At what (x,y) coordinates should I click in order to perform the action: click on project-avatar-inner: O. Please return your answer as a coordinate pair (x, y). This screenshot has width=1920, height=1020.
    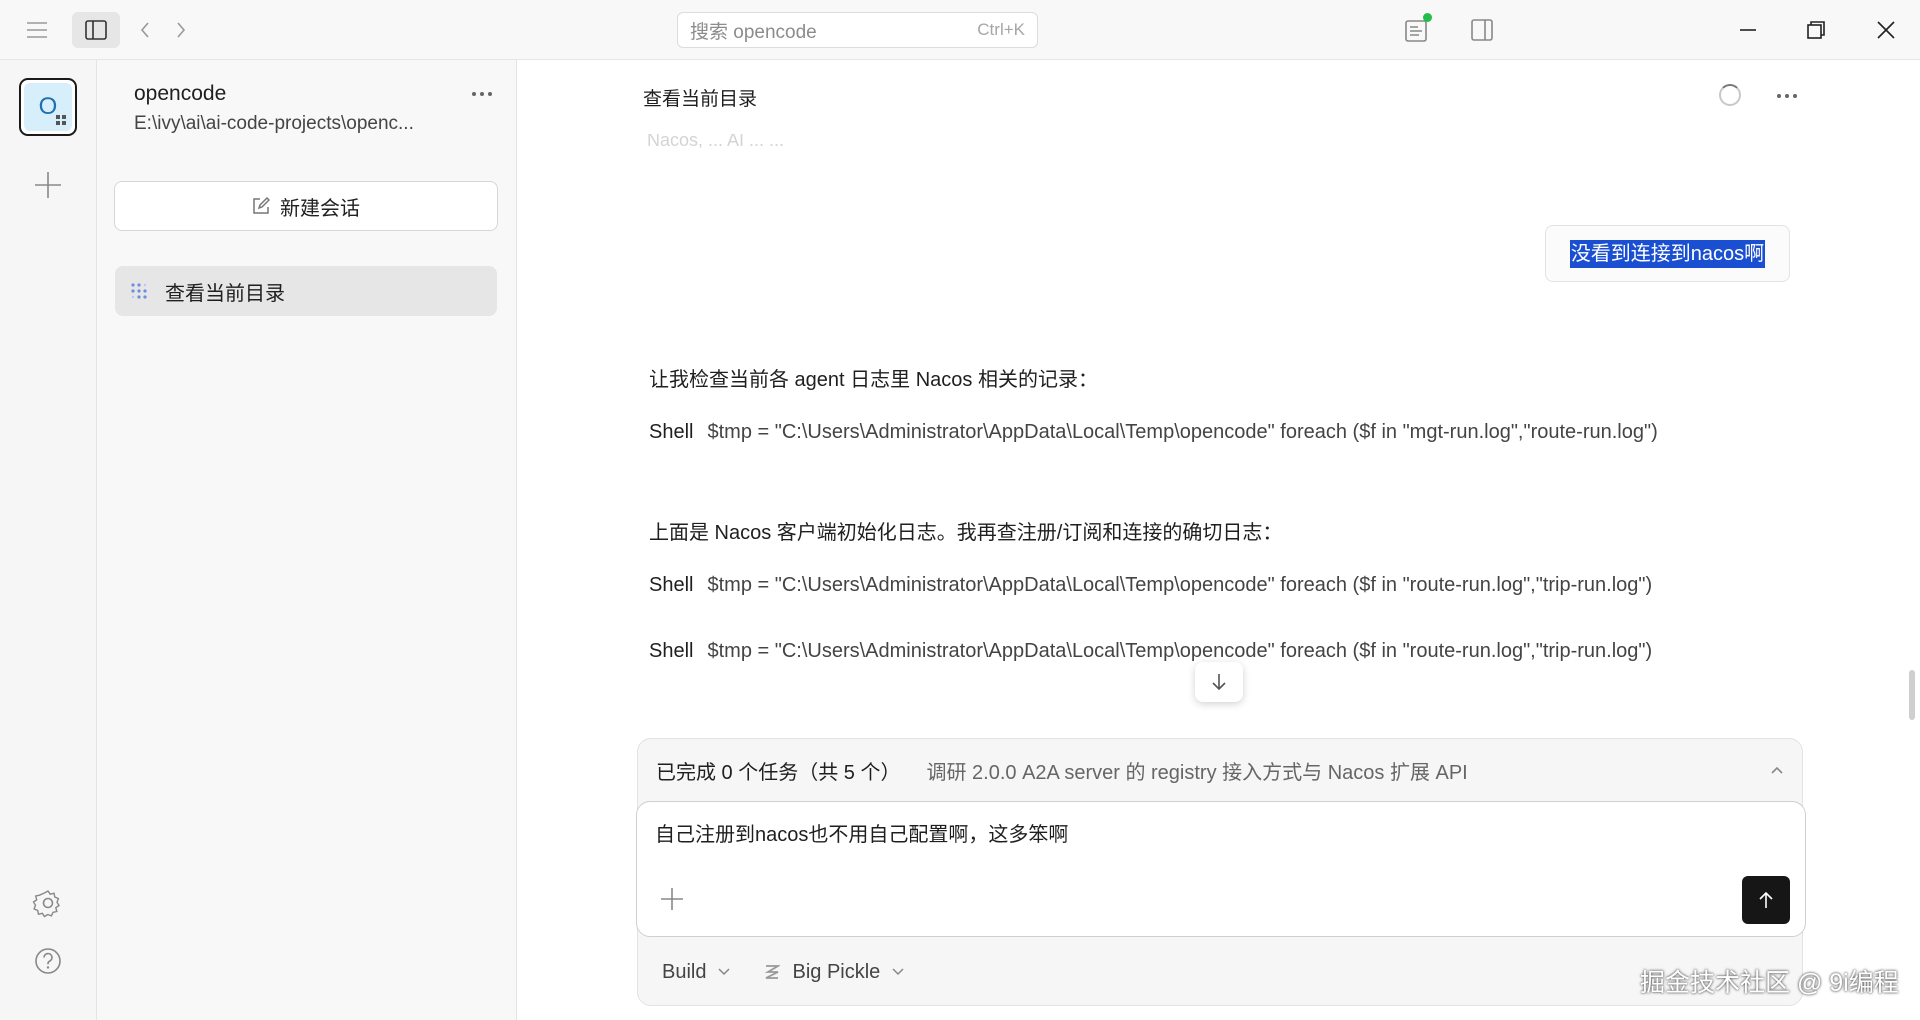
    Looking at the image, I should click on (48, 107).